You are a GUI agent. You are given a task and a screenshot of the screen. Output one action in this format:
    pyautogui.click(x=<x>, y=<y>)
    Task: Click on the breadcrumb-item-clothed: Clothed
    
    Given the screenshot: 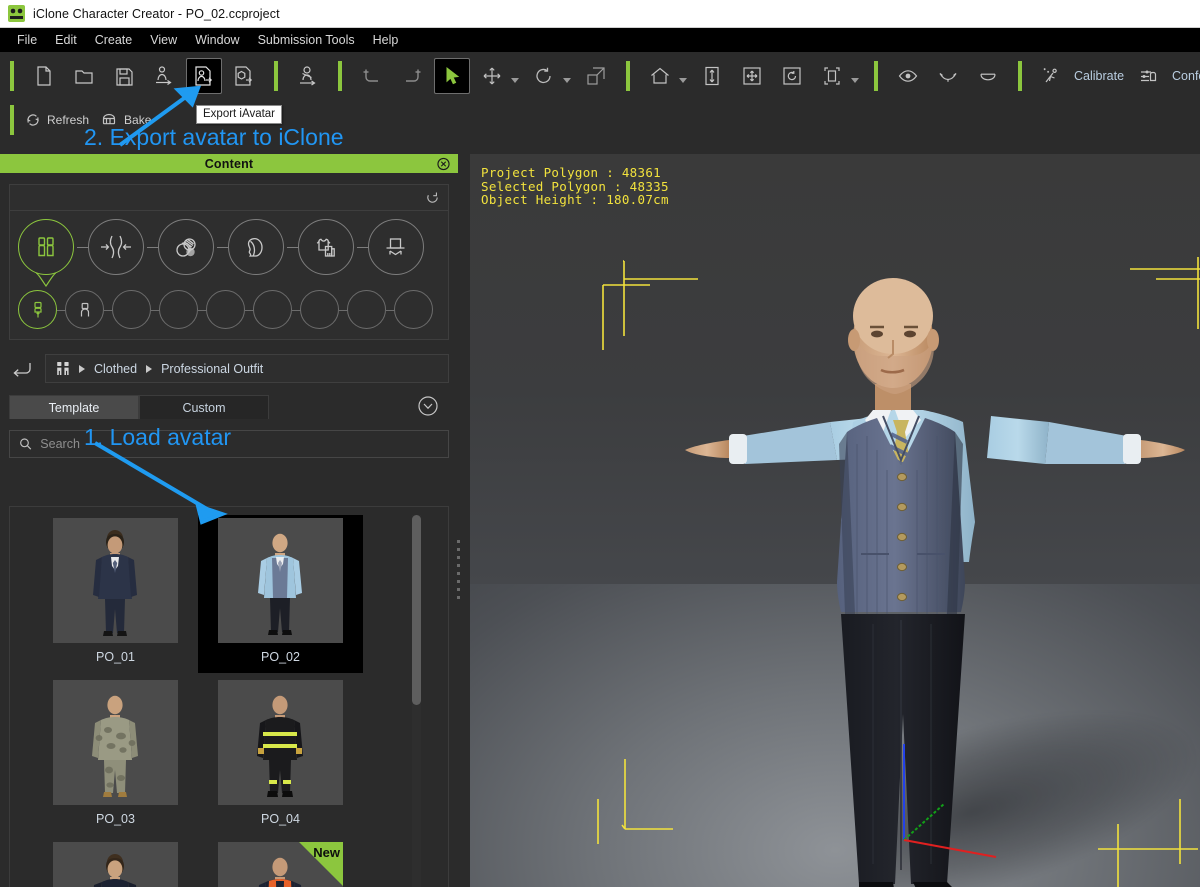 What is the action you would take?
    pyautogui.click(x=115, y=369)
    